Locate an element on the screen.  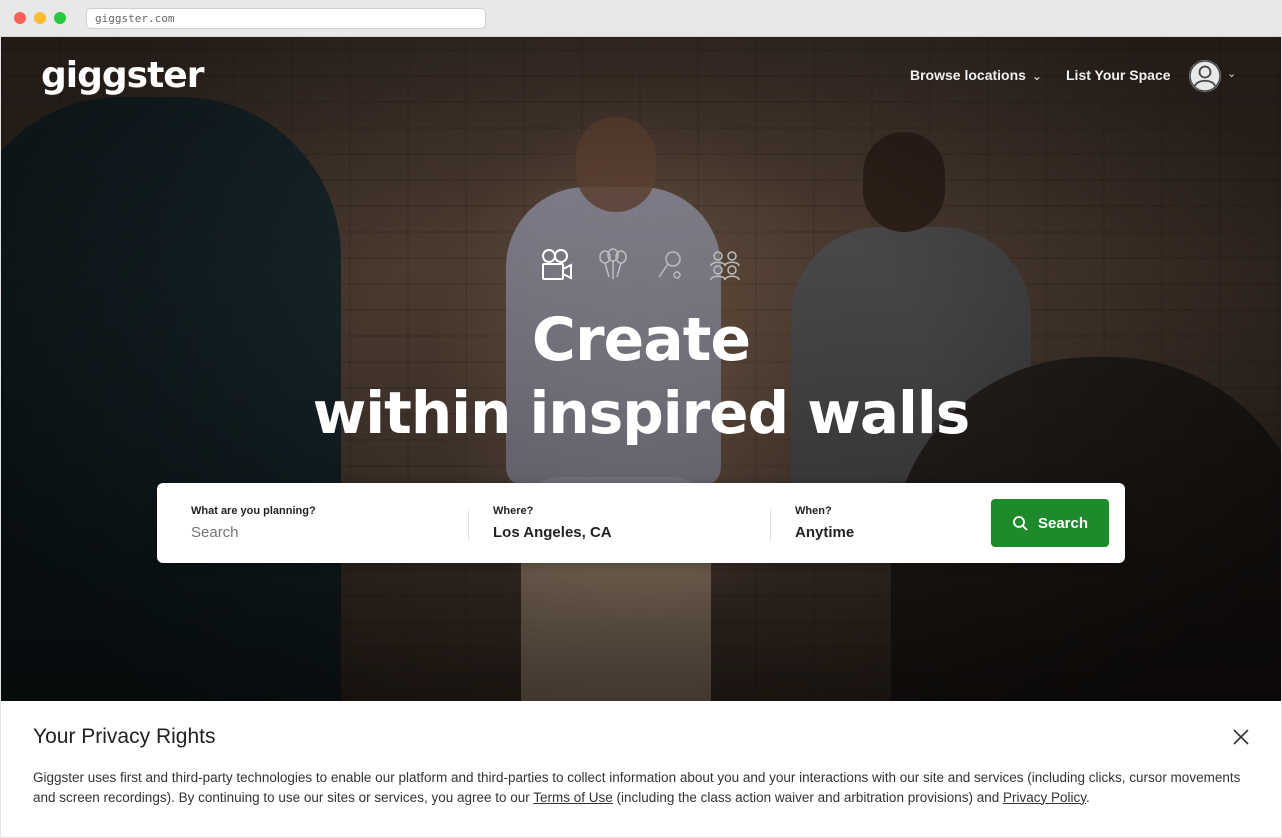
search-input is located at coordinates (316, 532).